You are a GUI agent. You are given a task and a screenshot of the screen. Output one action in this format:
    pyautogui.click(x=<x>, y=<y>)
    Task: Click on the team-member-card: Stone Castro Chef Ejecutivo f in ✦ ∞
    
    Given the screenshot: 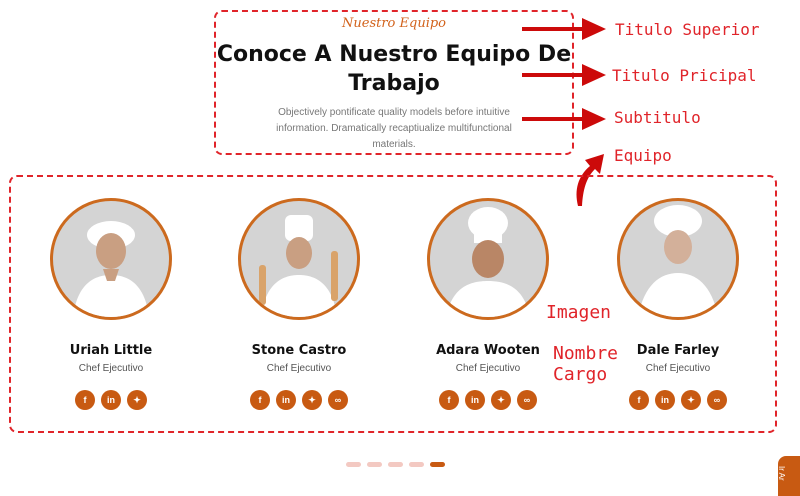 What is the action you would take?
    pyautogui.click(x=299, y=304)
    